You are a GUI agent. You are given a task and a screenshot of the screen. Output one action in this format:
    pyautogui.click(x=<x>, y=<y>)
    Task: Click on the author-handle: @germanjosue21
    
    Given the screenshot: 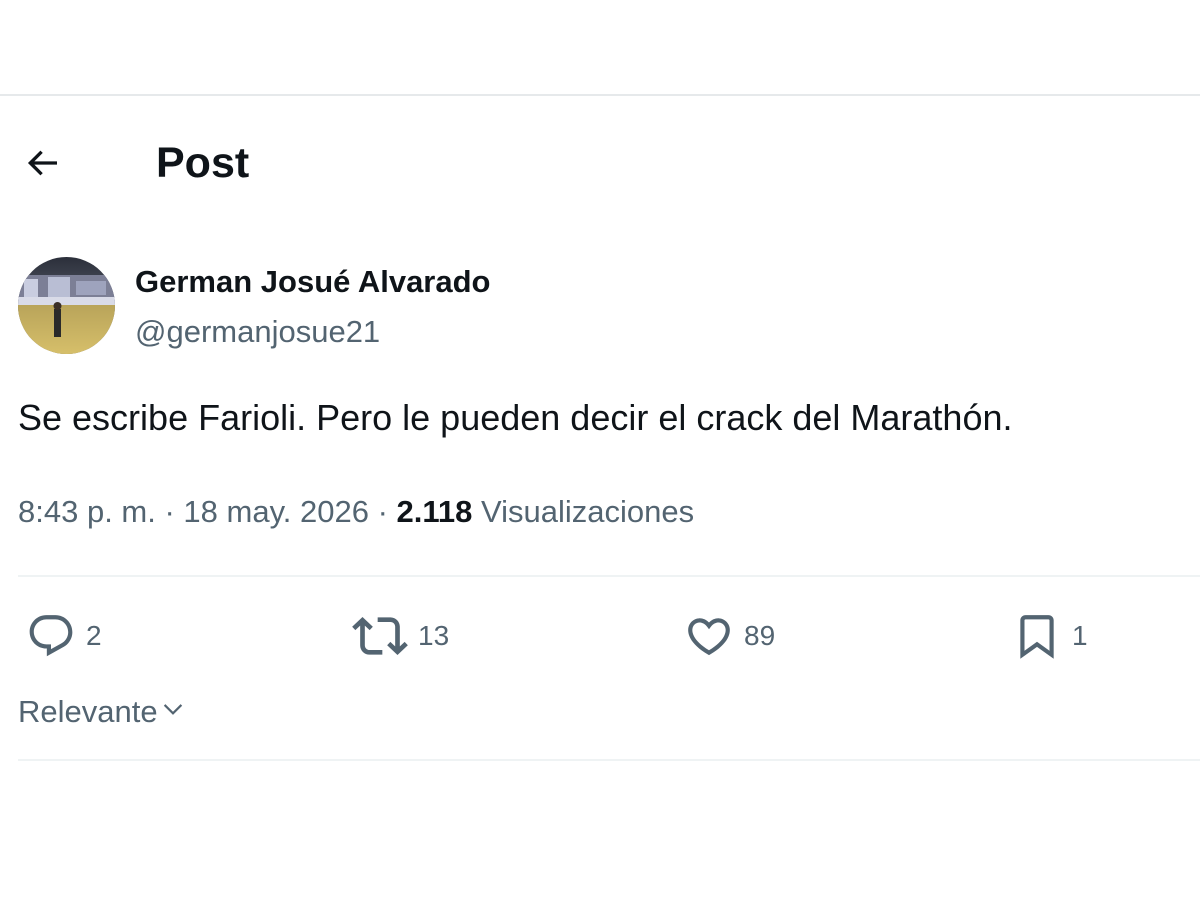 What is the action you would take?
    pyautogui.click(x=257, y=332)
    